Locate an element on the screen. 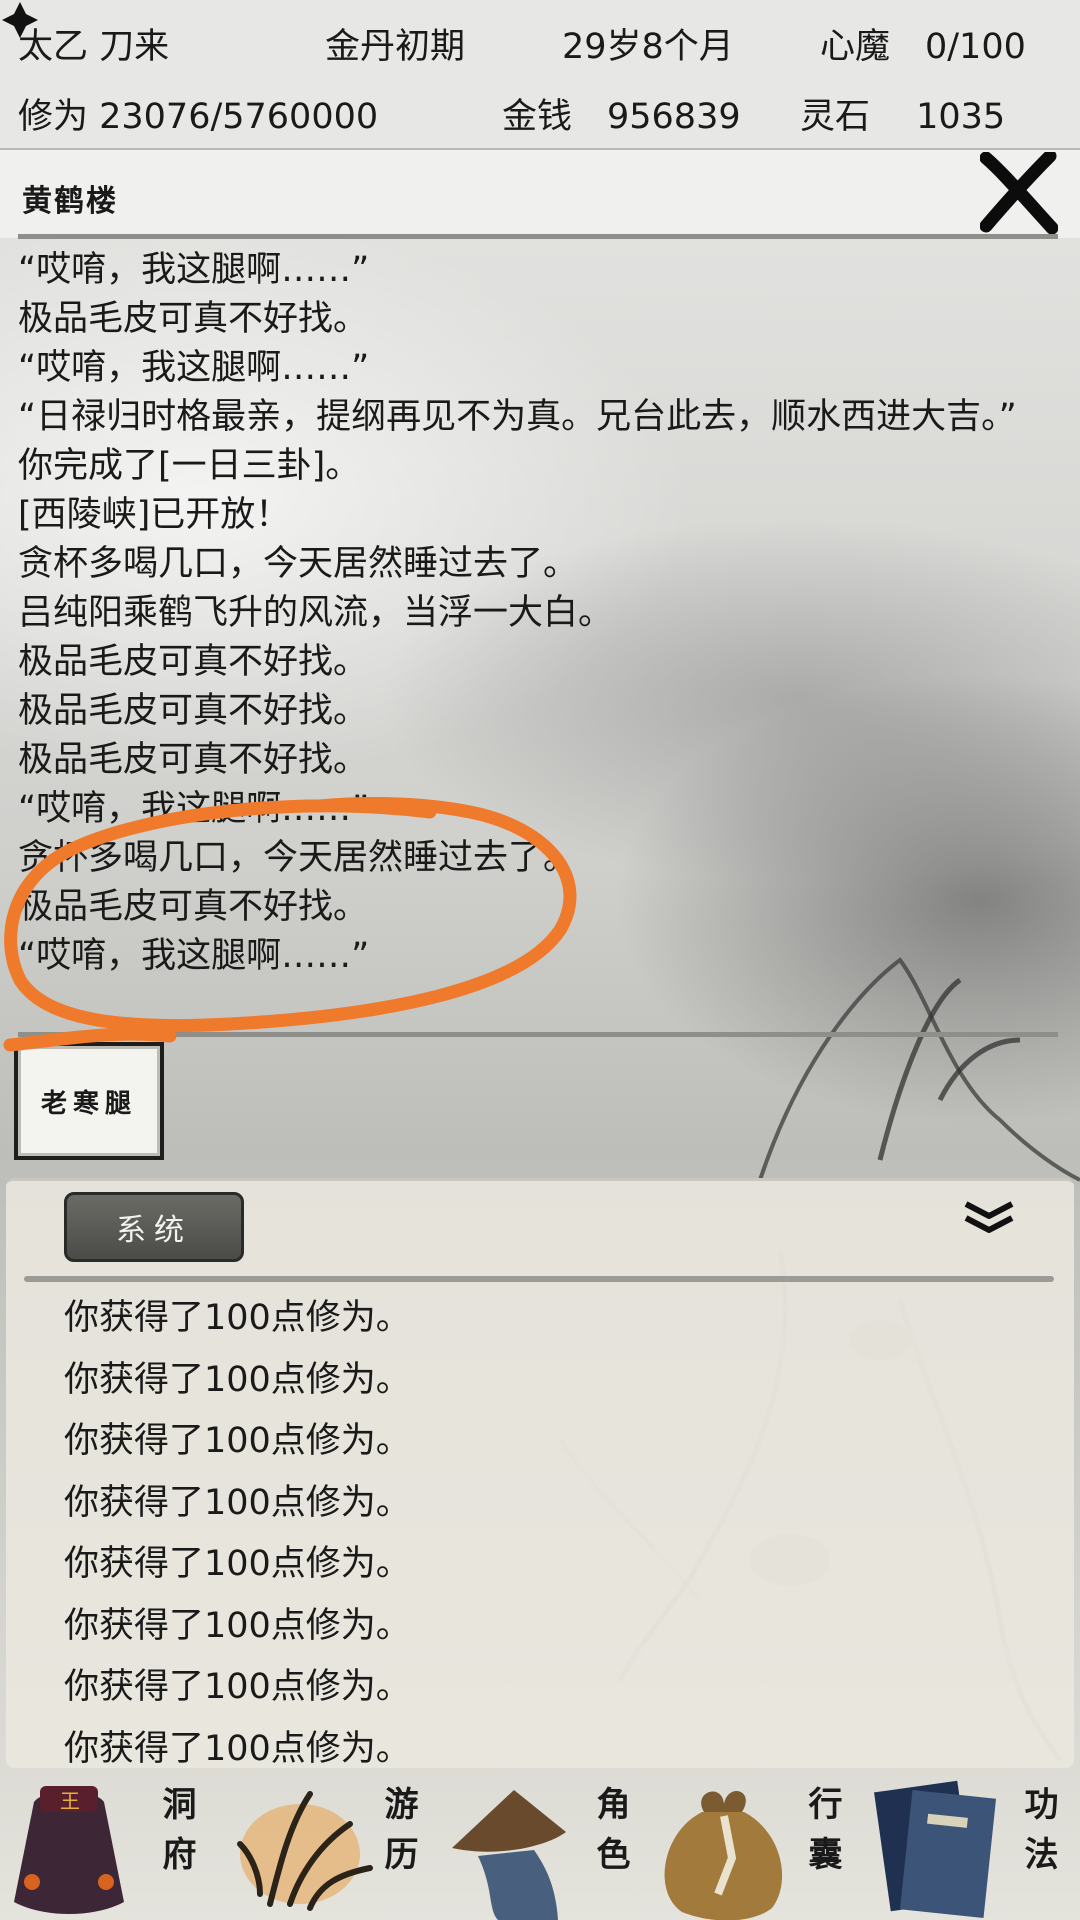 This screenshot has width=1080, height=1920. nav-label-skills: 功法 is located at coordinates (1038, 1836).